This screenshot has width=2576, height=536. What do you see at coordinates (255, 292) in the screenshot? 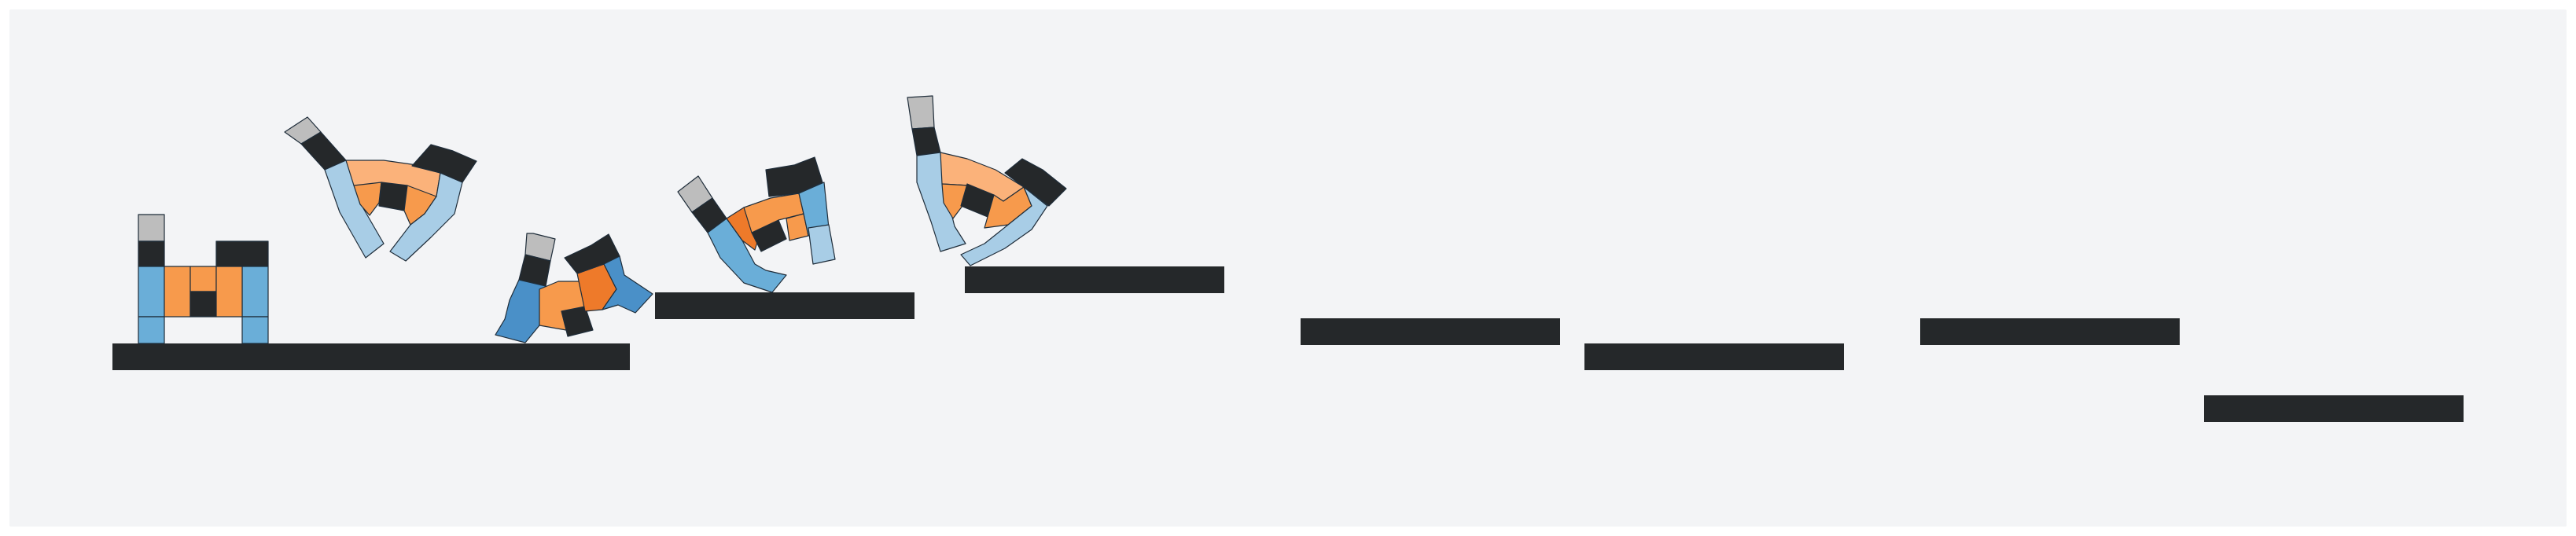
I see `robot1-right-leg-upper` at bounding box center [255, 292].